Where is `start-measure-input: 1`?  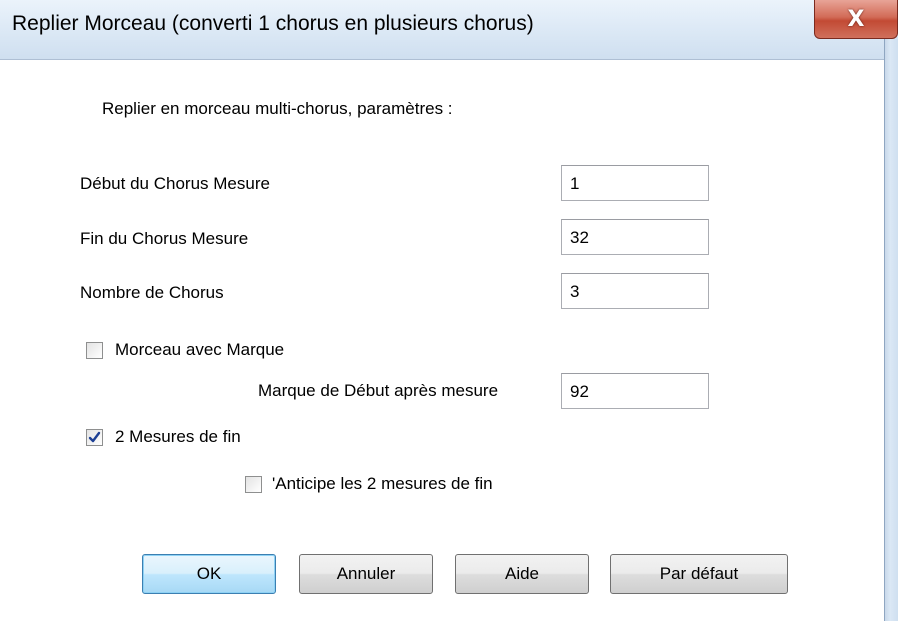 start-measure-input: 1 is located at coordinates (635, 183).